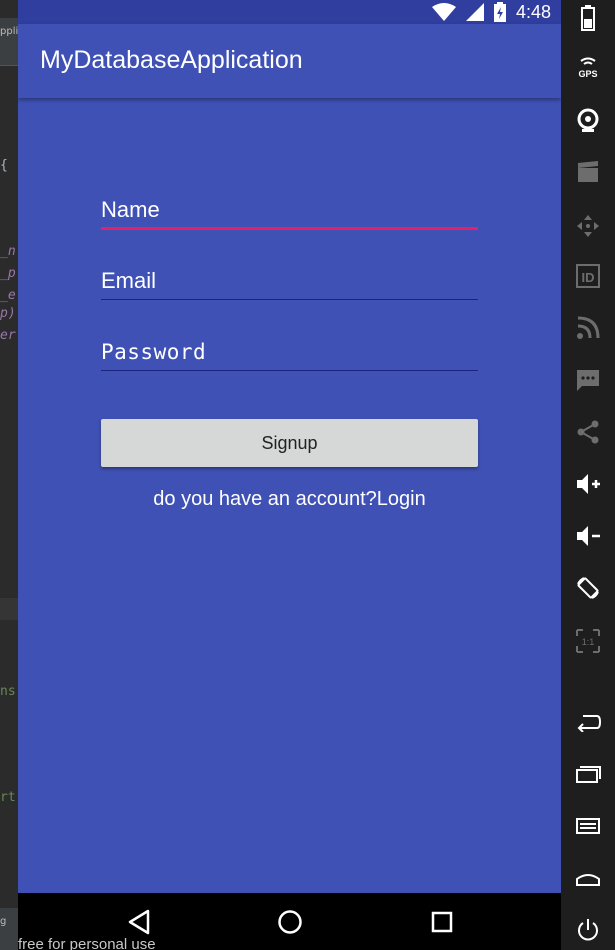 The width and height of the screenshot is (615, 950). Describe the element at coordinates (588, 536) in the screenshot. I see `volume-down-icon` at that location.